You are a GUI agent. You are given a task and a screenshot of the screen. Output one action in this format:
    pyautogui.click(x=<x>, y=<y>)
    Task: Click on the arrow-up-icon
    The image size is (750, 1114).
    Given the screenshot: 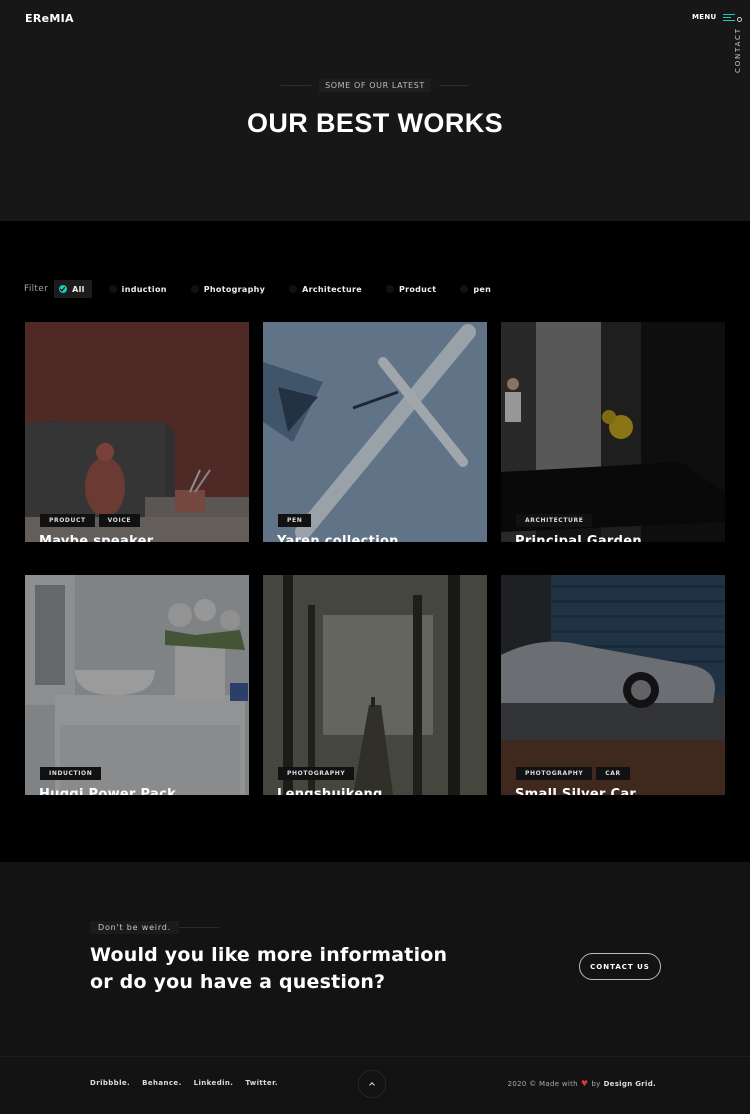 What is the action you would take?
    pyautogui.click(x=372, y=1085)
    